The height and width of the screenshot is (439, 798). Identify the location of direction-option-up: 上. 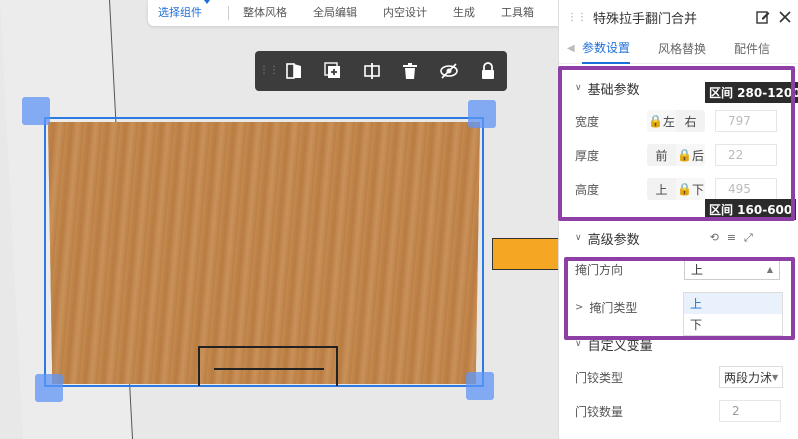
(733, 303).